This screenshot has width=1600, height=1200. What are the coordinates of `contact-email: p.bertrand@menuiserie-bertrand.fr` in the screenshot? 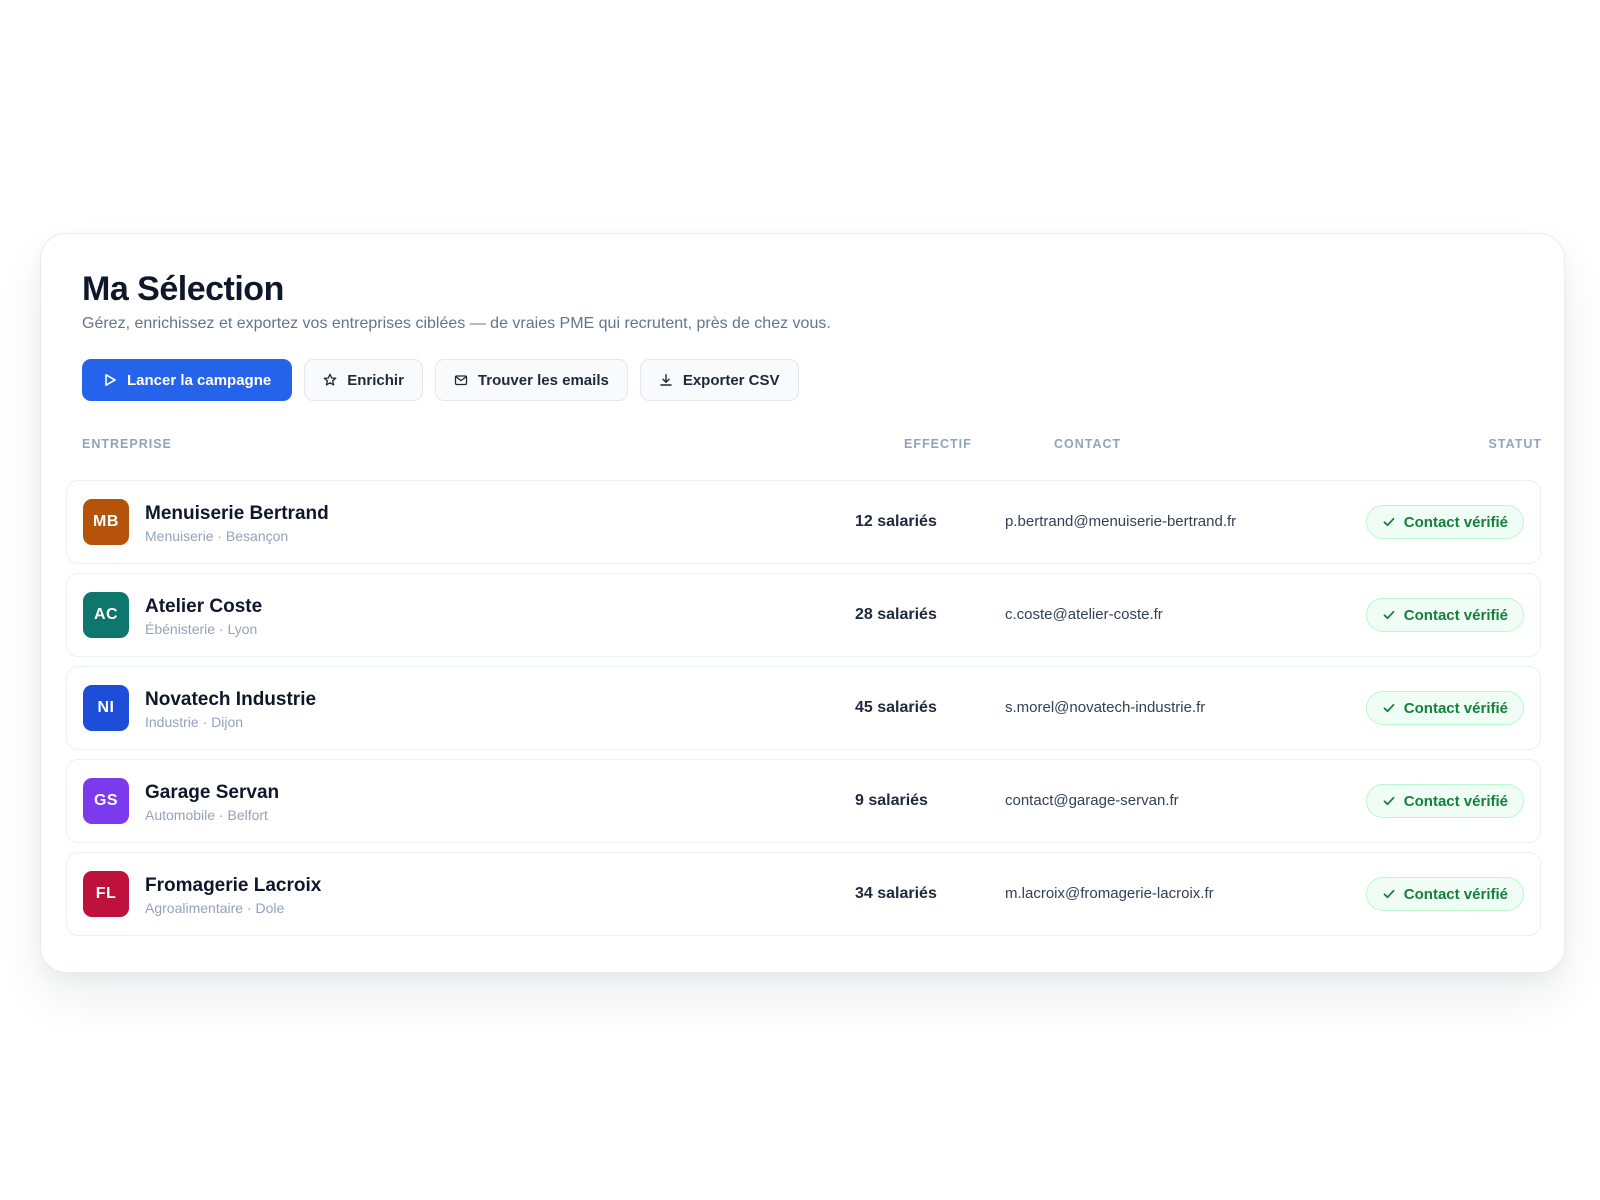 It's located at (1120, 521).